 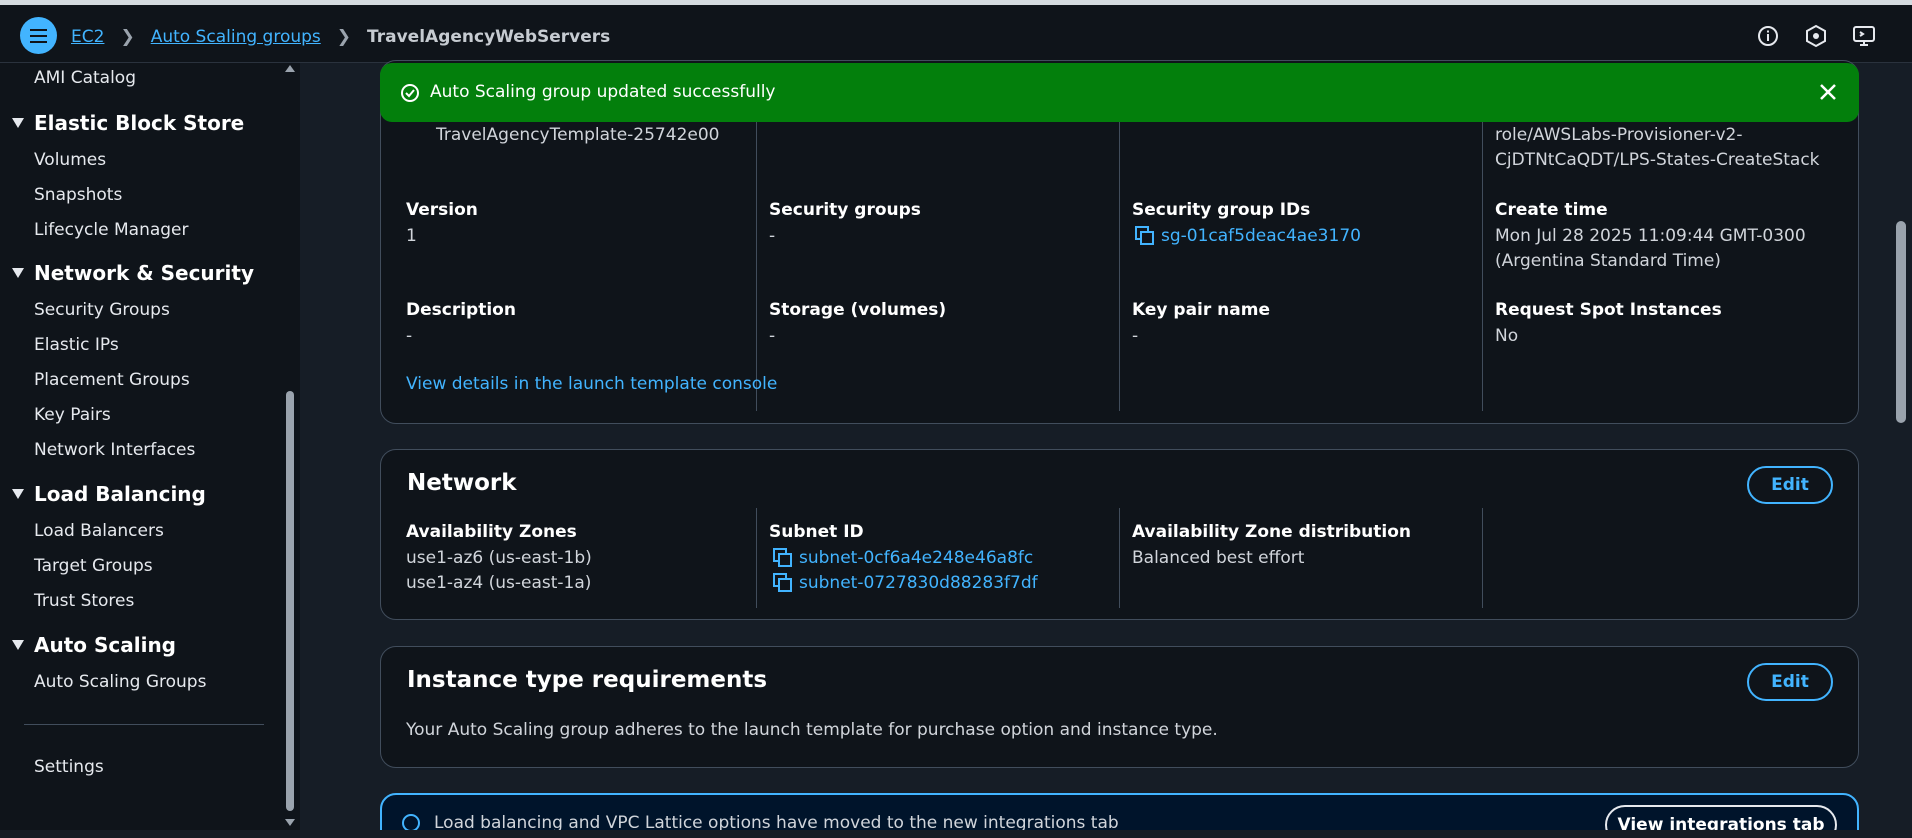 What do you see at coordinates (144, 724) in the screenshot?
I see `sidebar-divider` at bounding box center [144, 724].